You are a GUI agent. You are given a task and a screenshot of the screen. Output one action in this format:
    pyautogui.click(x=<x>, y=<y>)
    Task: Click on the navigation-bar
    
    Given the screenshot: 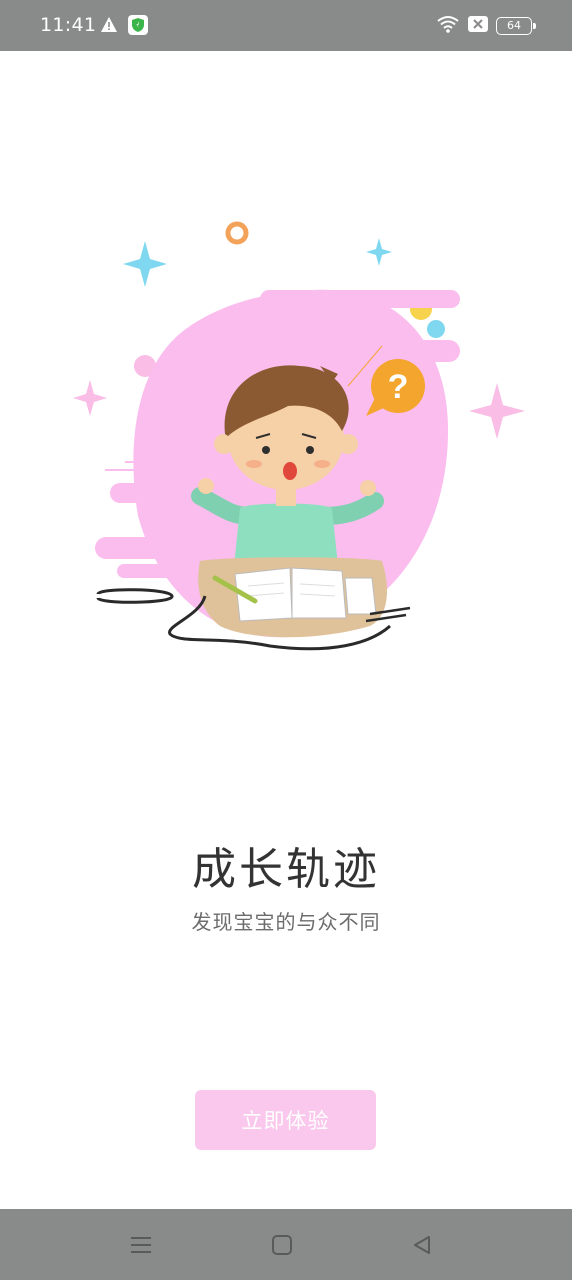 What is the action you would take?
    pyautogui.click(x=286, y=1244)
    